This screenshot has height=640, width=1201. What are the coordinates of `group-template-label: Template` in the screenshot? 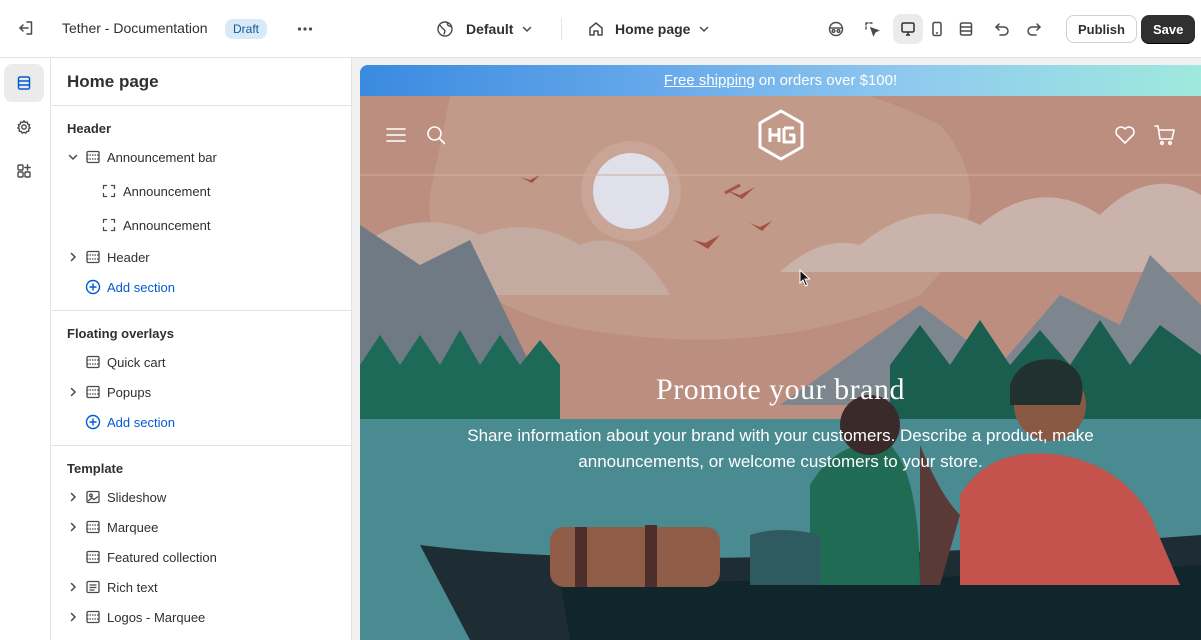 It's located at (95, 468).